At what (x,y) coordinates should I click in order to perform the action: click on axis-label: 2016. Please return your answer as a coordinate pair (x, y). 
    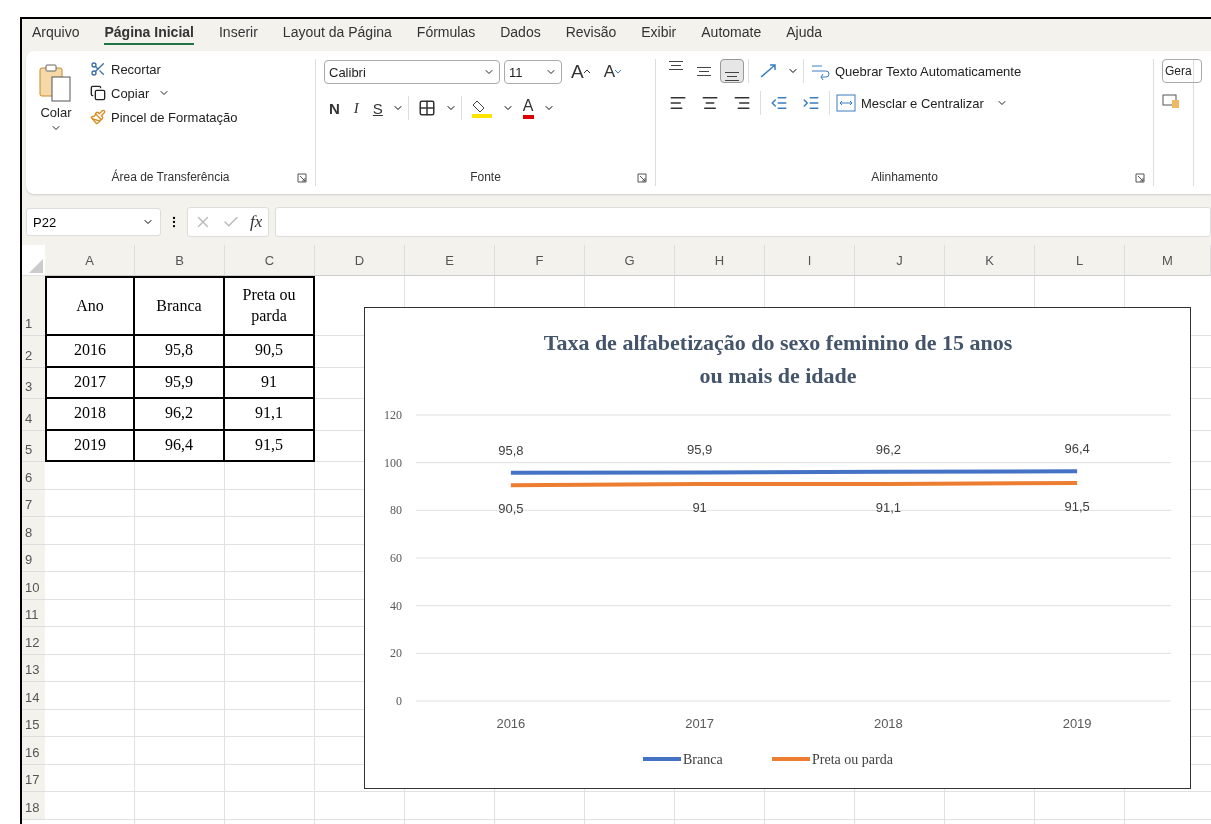
    Looking at the image, I should click on (511, 723).